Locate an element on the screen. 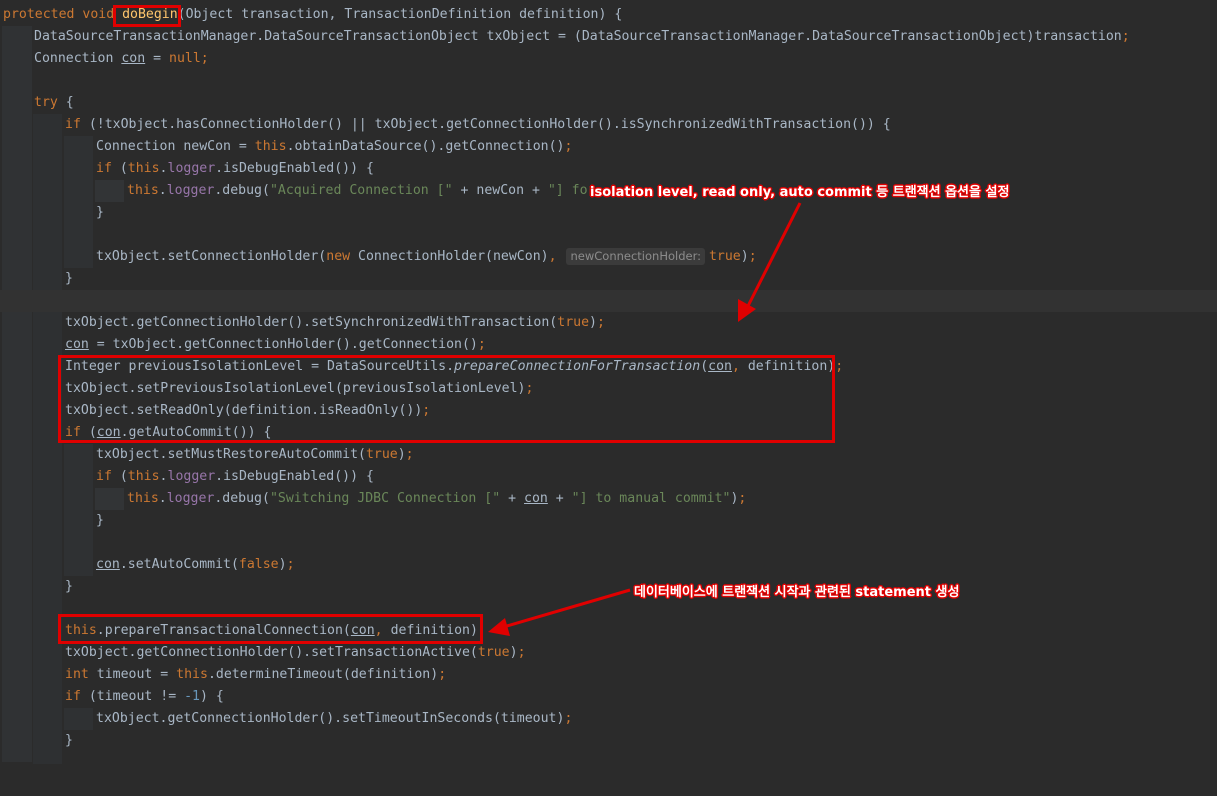 The image size is (1217, 796). arrow-bottom-head is located at coordinates (499, 627).